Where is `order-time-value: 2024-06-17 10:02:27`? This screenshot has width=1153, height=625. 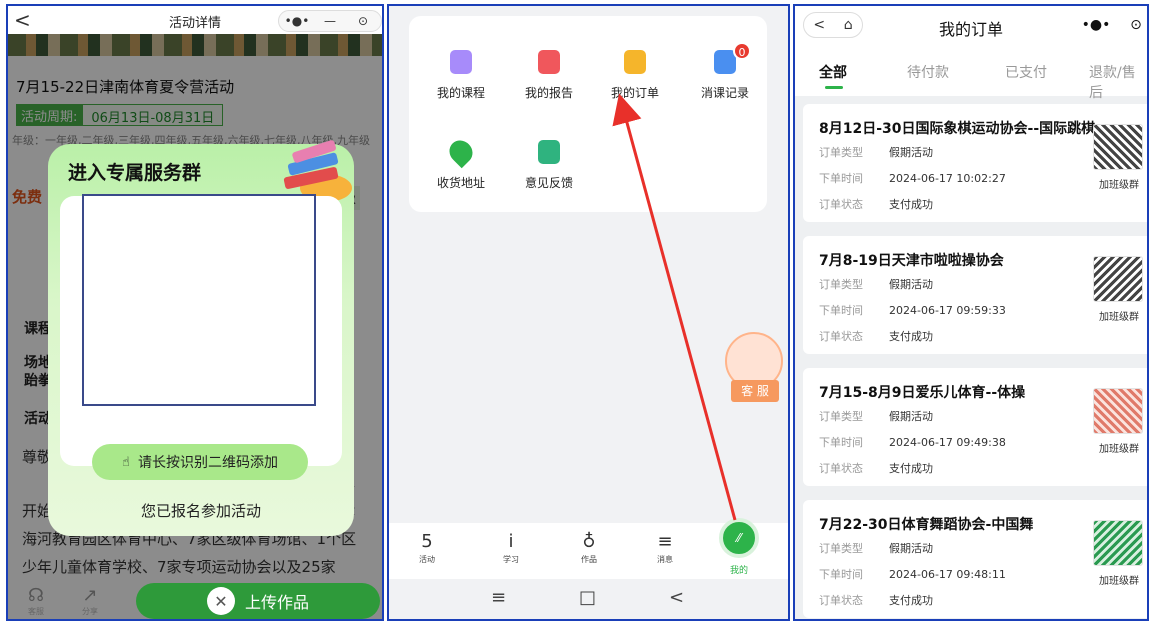
order-time-value: 2024-06-17 10:02:27 is located at coordinates (947, 178).